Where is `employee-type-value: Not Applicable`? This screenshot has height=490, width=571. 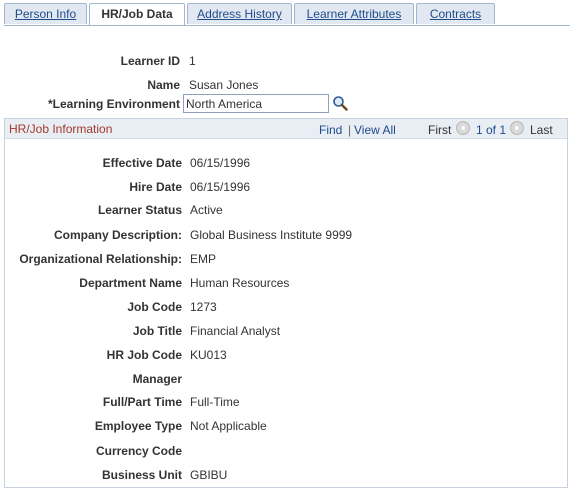 employee-type-value: Not Applicable is located at coordinates (228, 426).